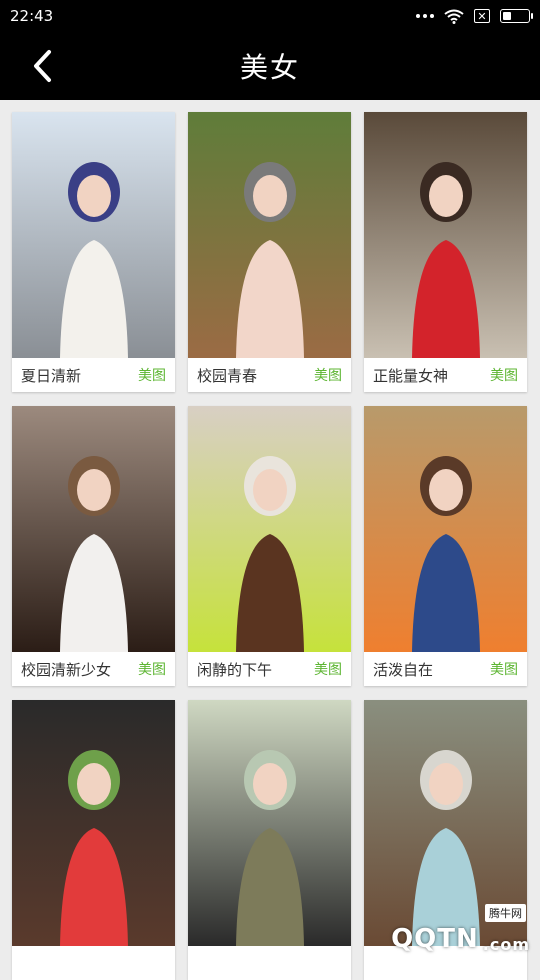  Describe the element at coordinates (445, 669) in the screenshot. I see `card-caption: 活泼自在 美图` at that location.